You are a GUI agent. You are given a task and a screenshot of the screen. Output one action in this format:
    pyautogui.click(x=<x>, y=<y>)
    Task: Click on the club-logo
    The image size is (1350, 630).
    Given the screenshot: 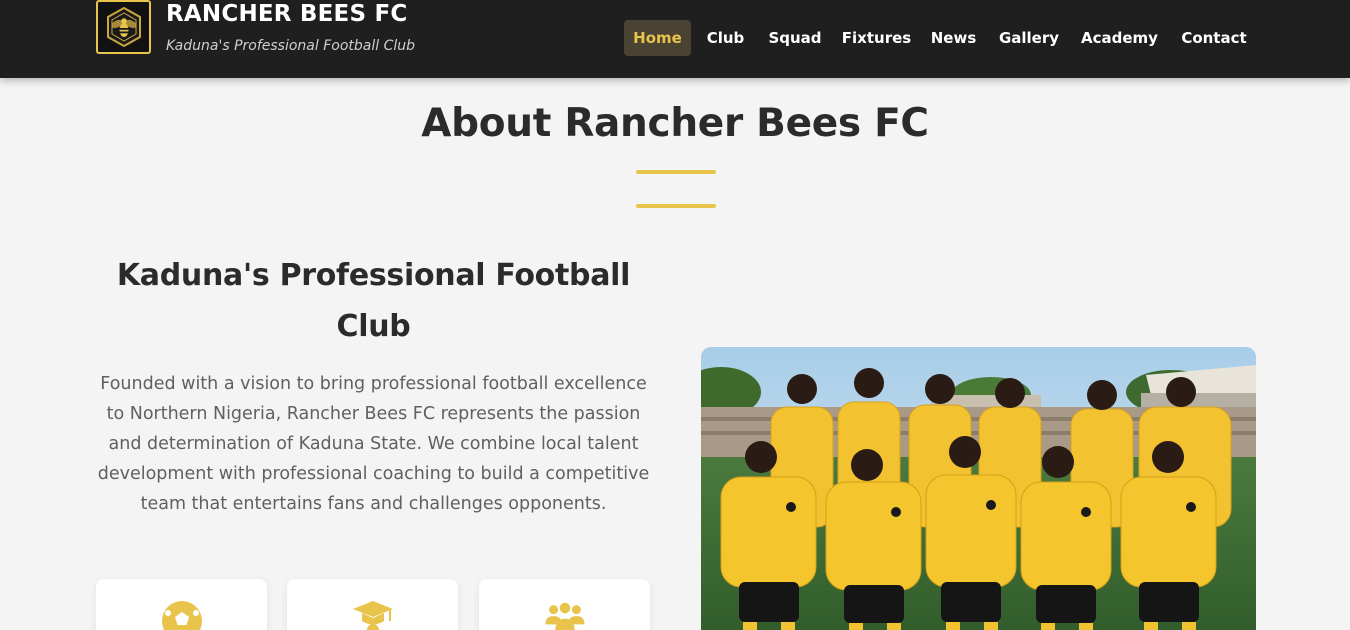 What is the action you would take?
    pyautogui.click(x=123, y=27)
    